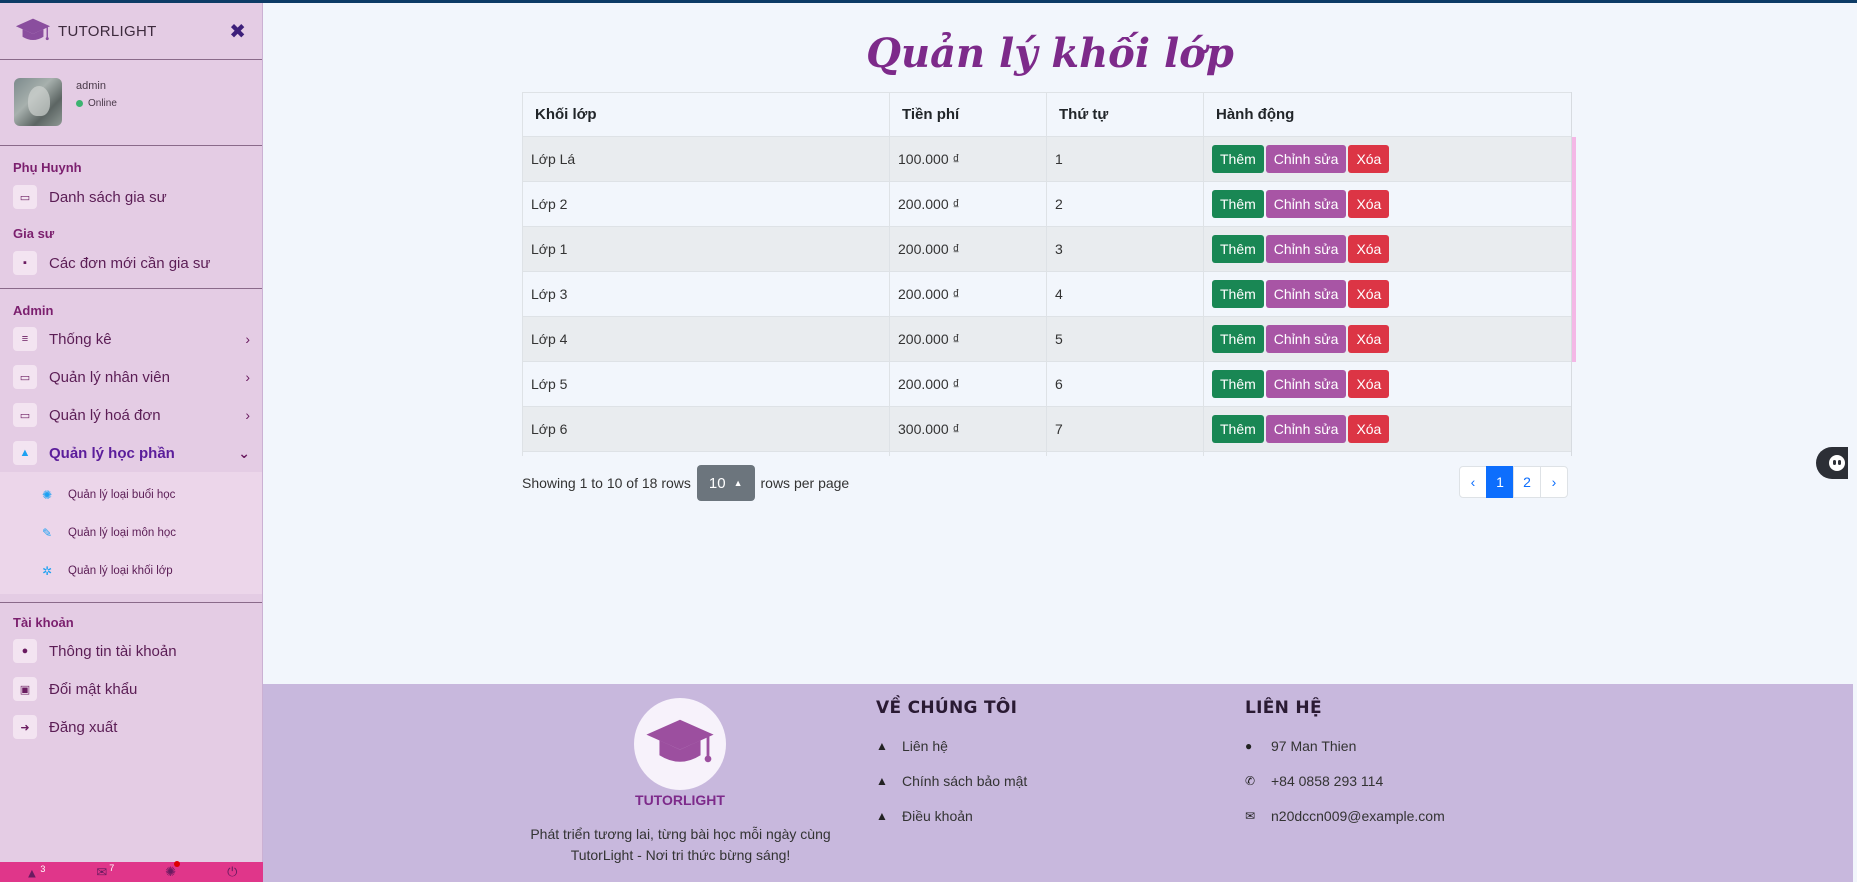  What do you see at coordinates (1125, 204) in the screenshot?
I see `cell-thu-tu: 2` at bounding box center [1125, 204].